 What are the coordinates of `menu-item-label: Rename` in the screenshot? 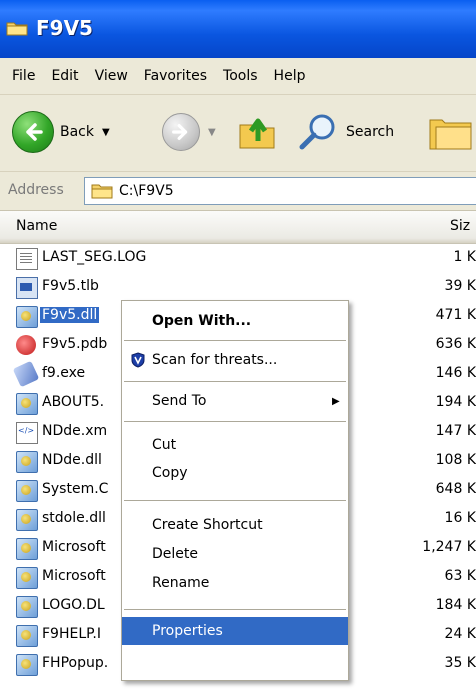 It's located at (181, 583).